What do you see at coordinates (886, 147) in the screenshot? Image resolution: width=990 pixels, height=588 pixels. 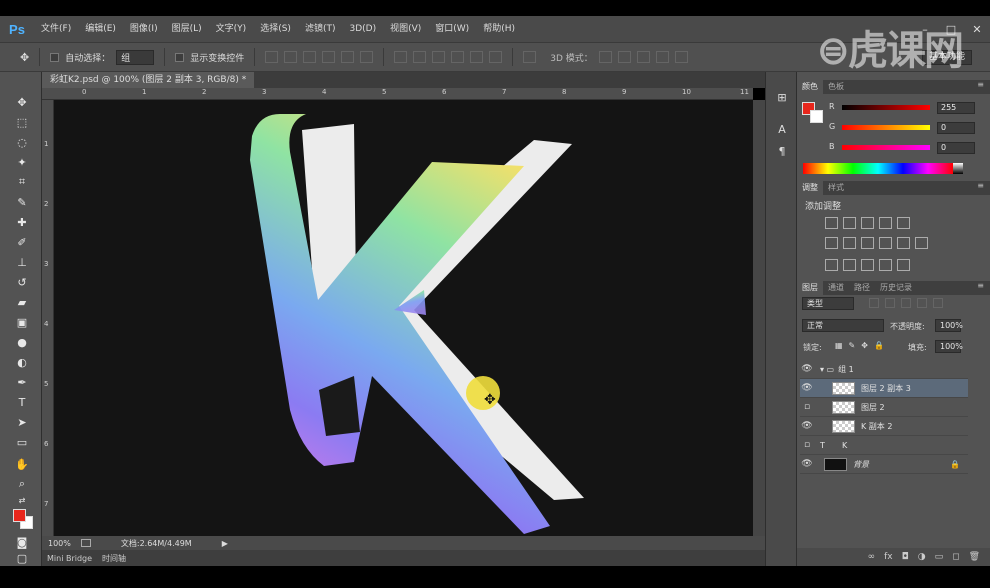 I see `blue-slider` at bounding box center [886, 147].